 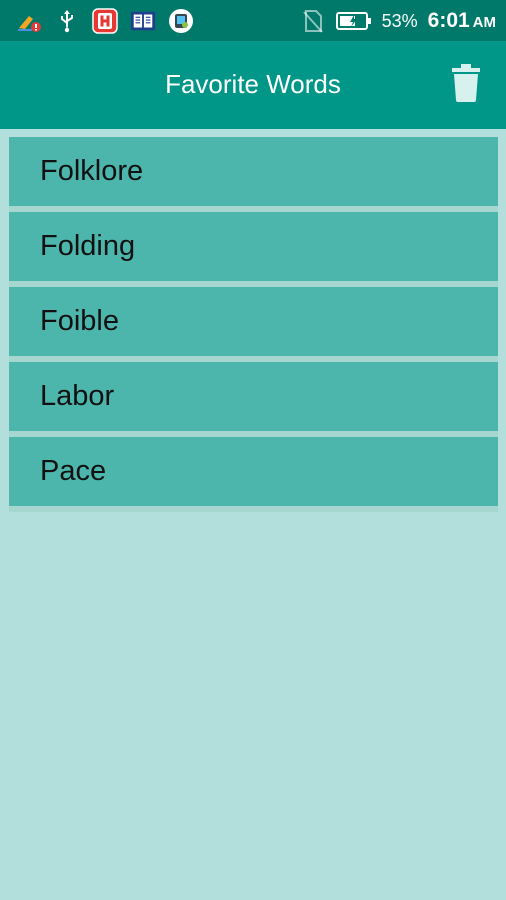 What do you see at coordinates (73, 471) in the screenshot?
I see `word-label: Pace` at bounding box center [73, 471].